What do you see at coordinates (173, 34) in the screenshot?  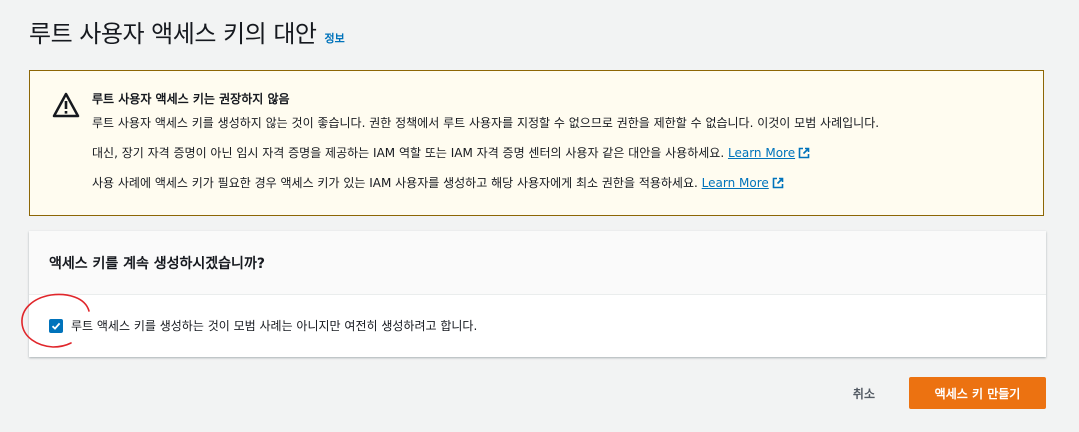 I see `page-title: 루트 사용자 액세스 키의 대안` at bounding box center [173, 34].